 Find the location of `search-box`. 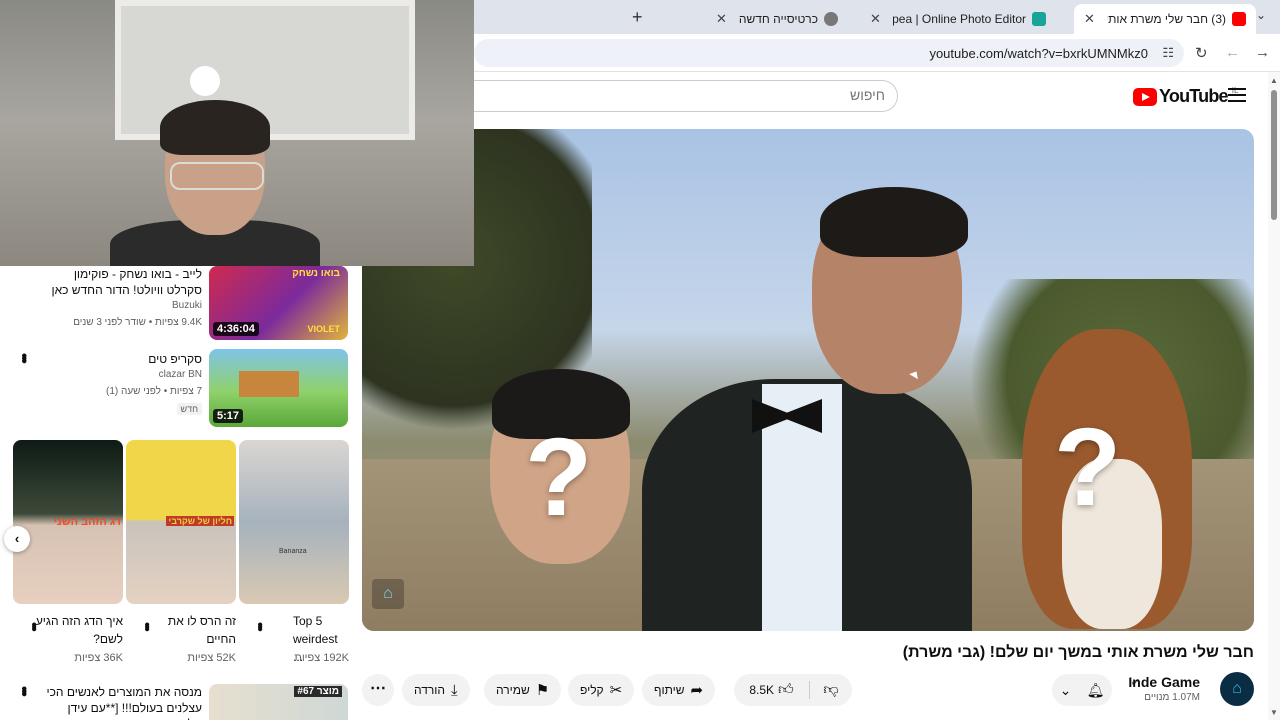

search-box is located at coordinates (686, 96).